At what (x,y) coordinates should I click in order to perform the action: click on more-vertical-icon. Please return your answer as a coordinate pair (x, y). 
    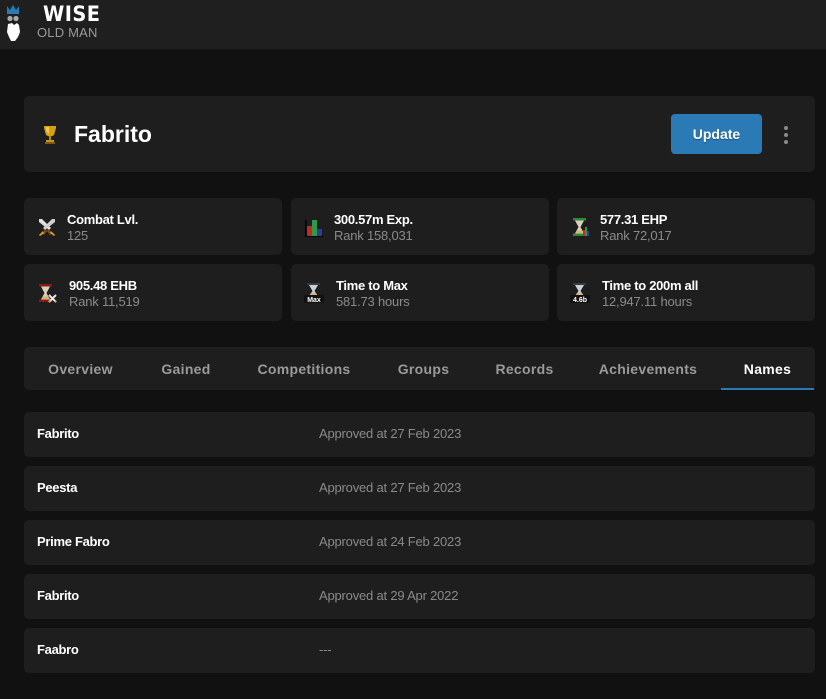
    Looking at the image, I should click on (786, 128).